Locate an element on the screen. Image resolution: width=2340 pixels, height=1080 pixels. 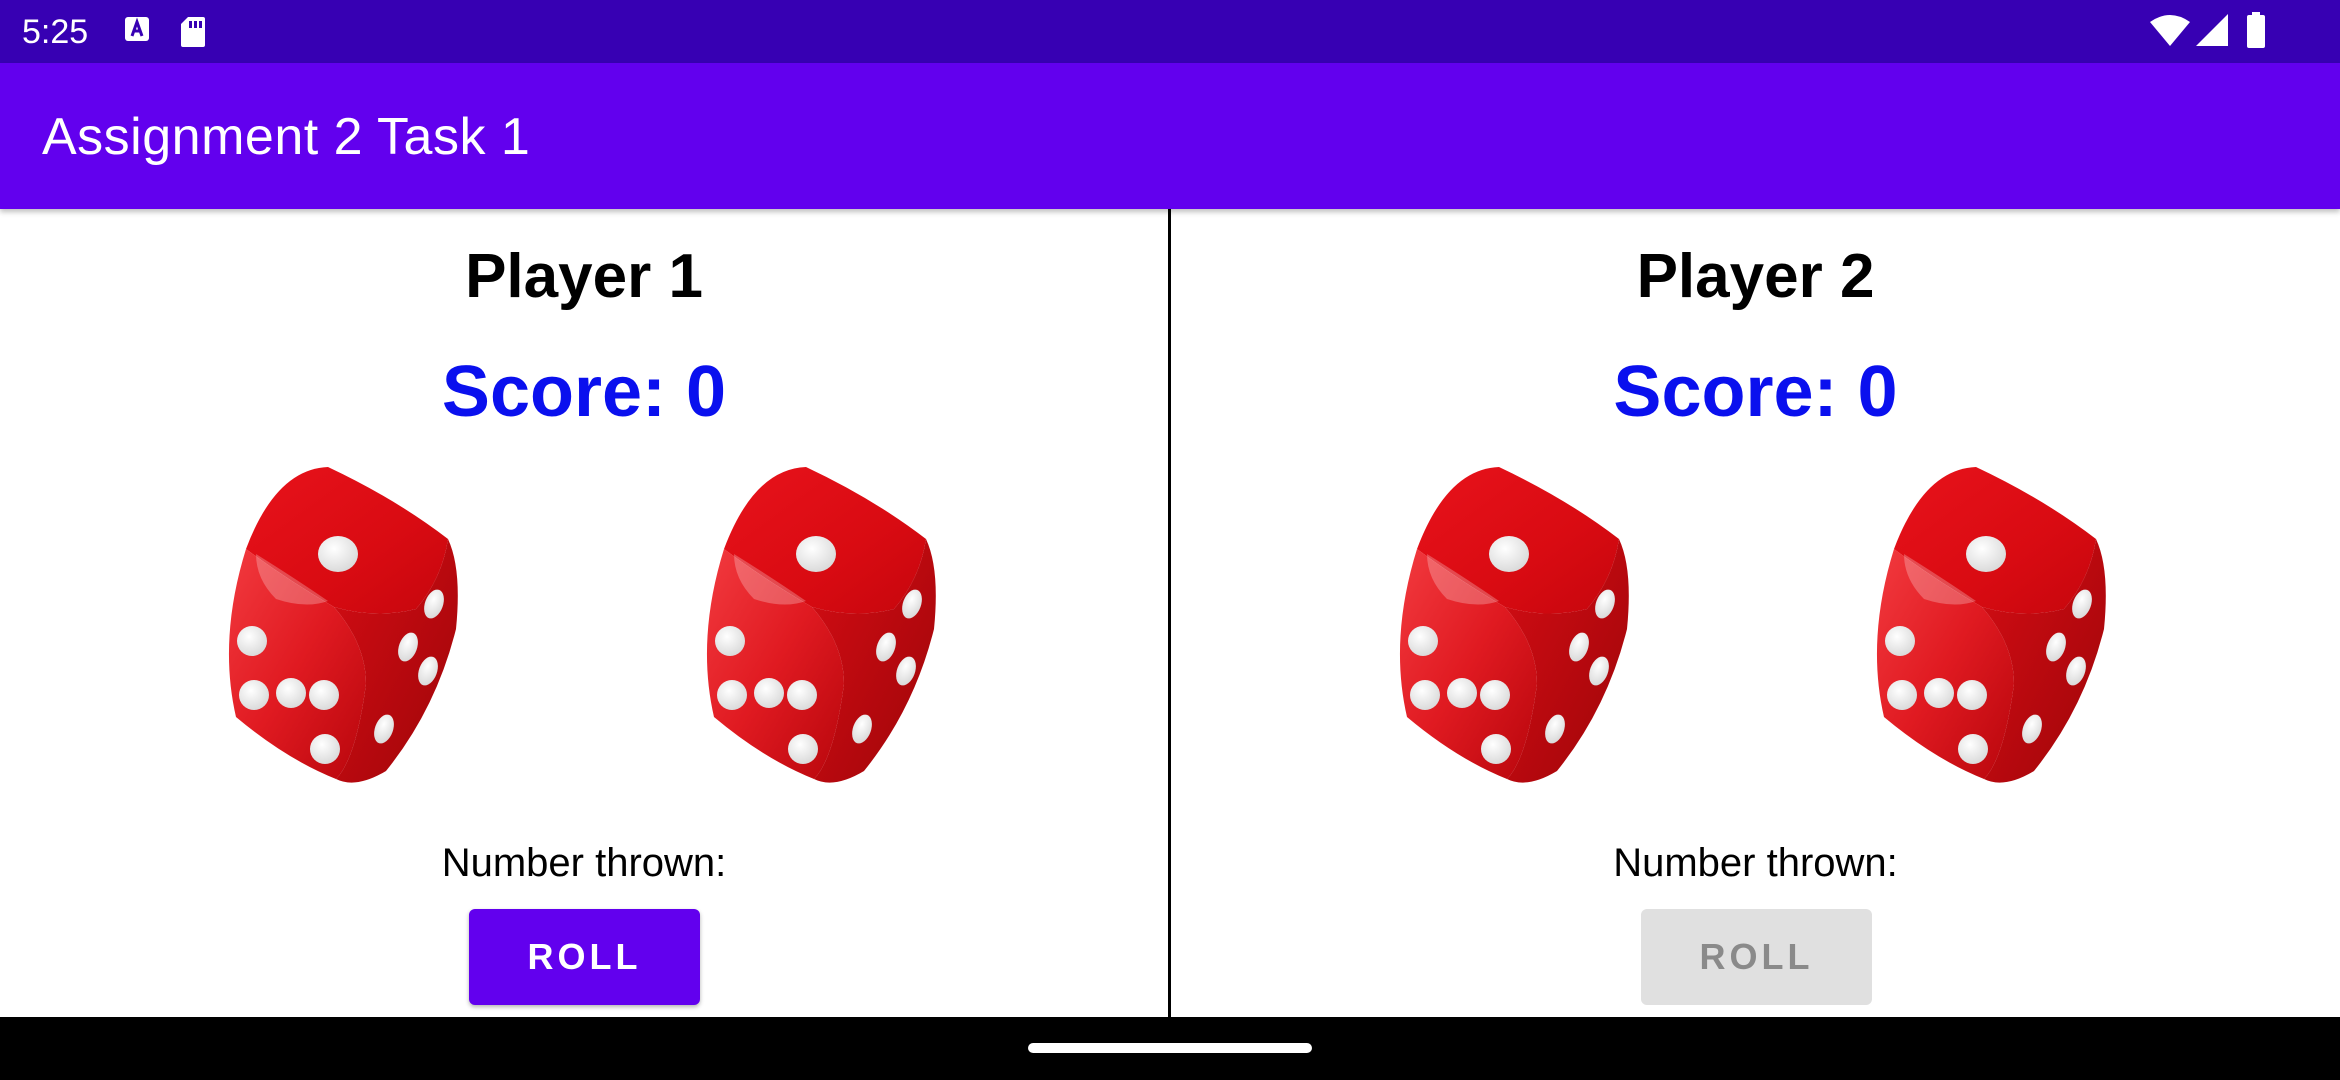
home-gesture-handle is located at coordinates (1170, 1048).